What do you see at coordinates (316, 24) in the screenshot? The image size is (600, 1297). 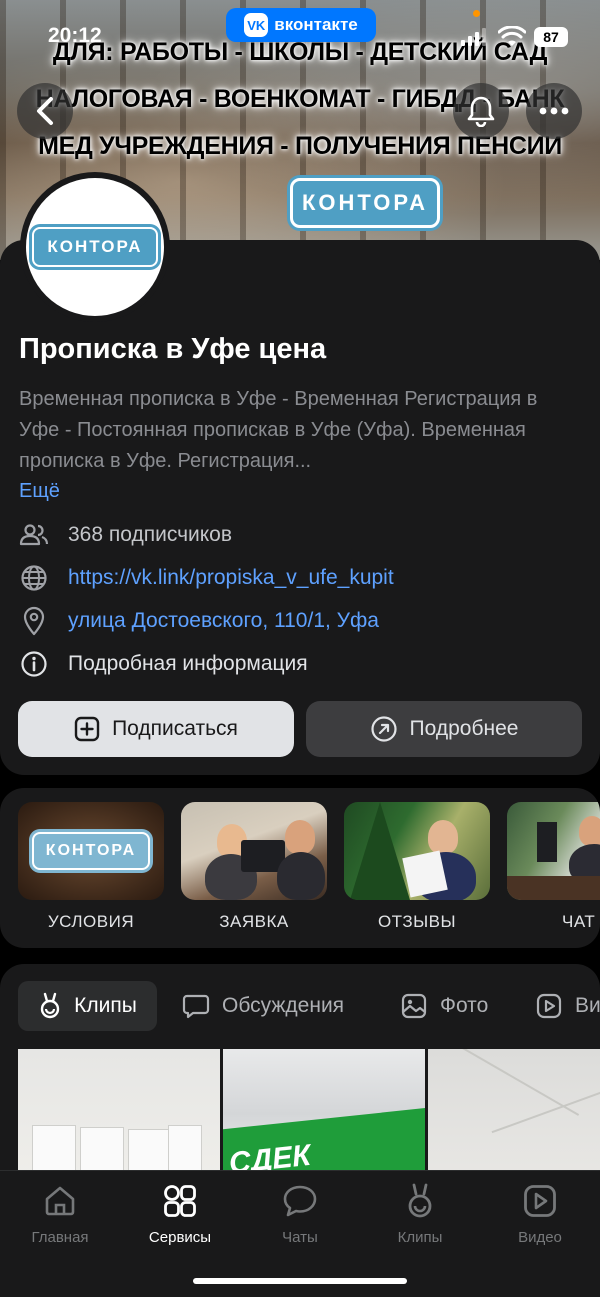 I see `vk-app-label: вконтакте` at bounding box center [316, 24].